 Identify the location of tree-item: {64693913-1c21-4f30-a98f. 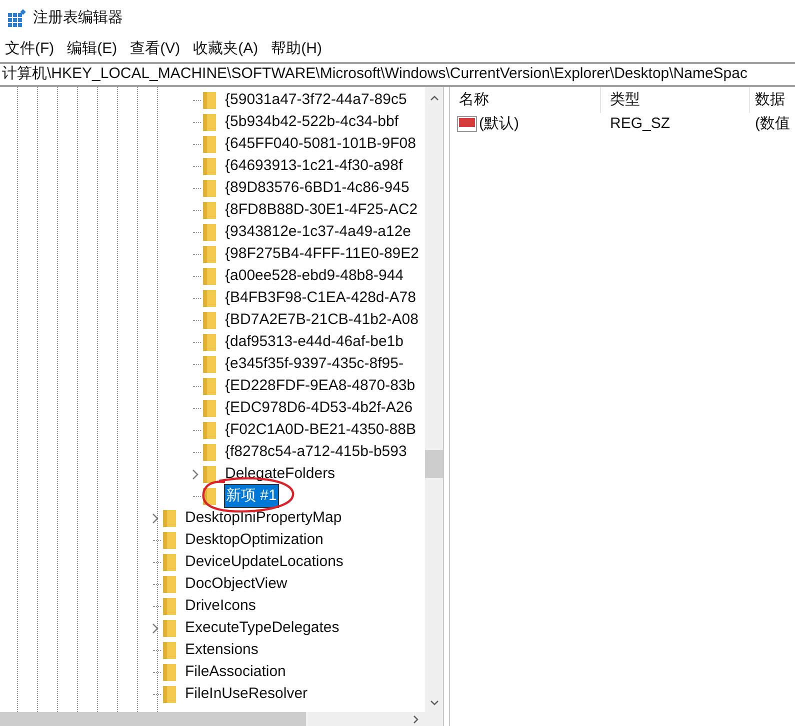
(314, 166).